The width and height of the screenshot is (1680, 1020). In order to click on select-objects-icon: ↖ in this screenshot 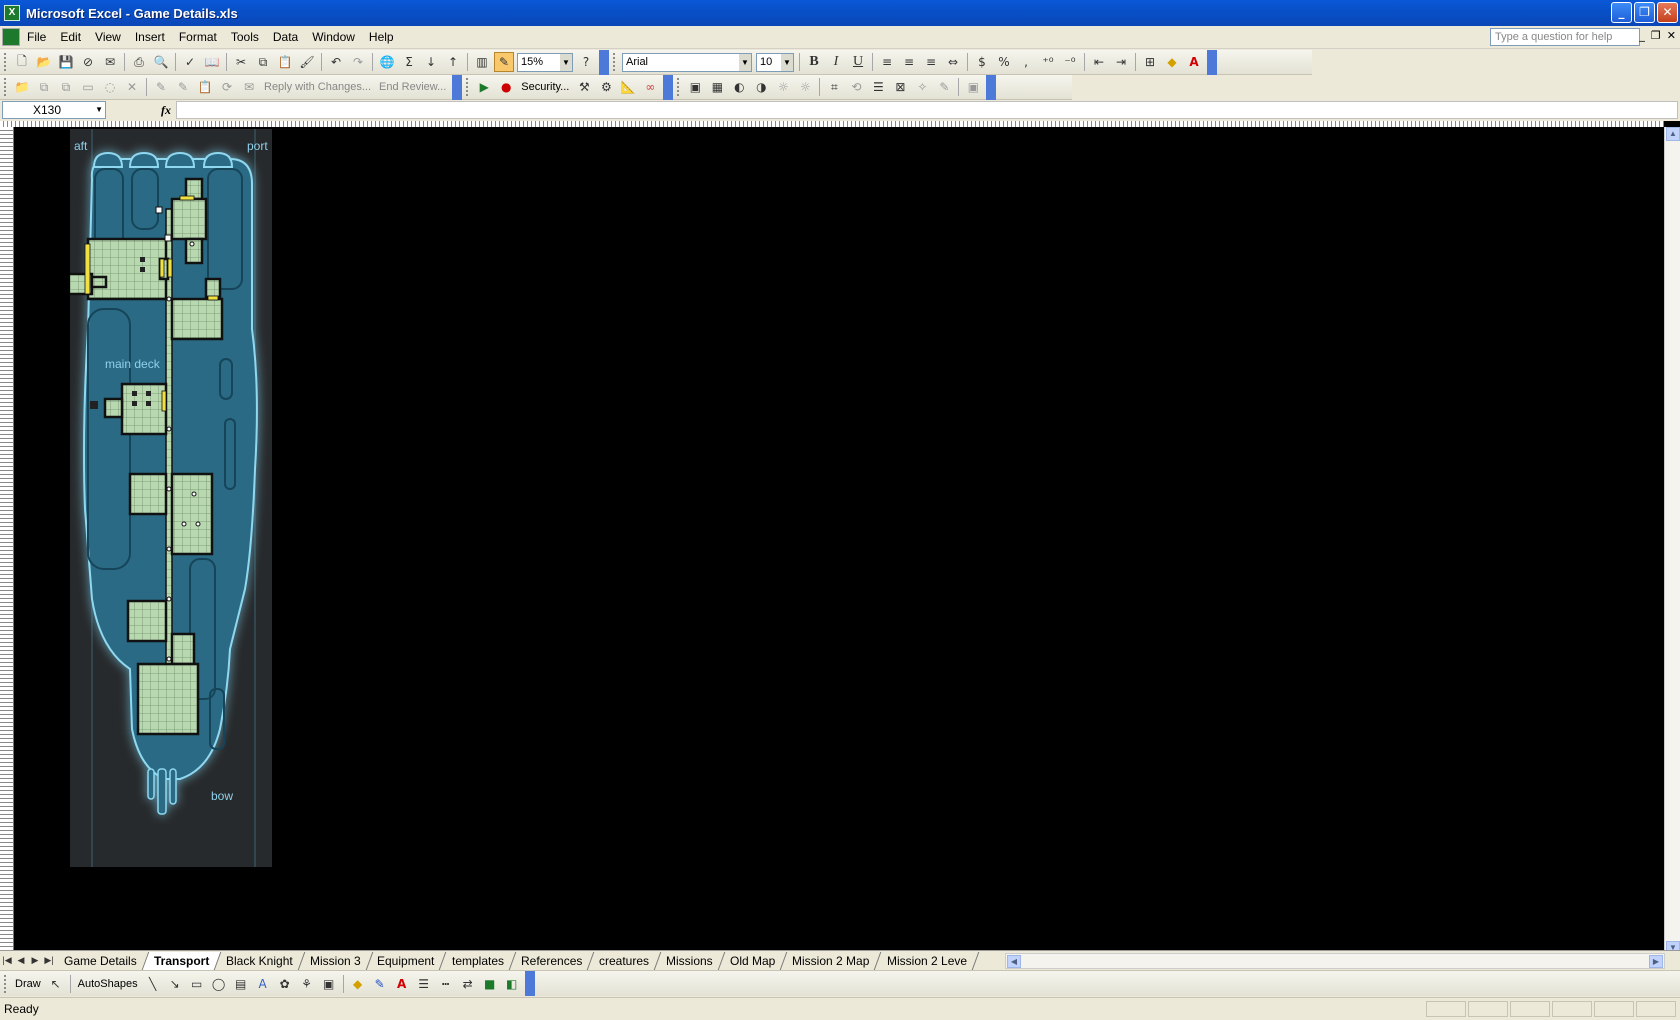, I will do `click(56, 984)`.